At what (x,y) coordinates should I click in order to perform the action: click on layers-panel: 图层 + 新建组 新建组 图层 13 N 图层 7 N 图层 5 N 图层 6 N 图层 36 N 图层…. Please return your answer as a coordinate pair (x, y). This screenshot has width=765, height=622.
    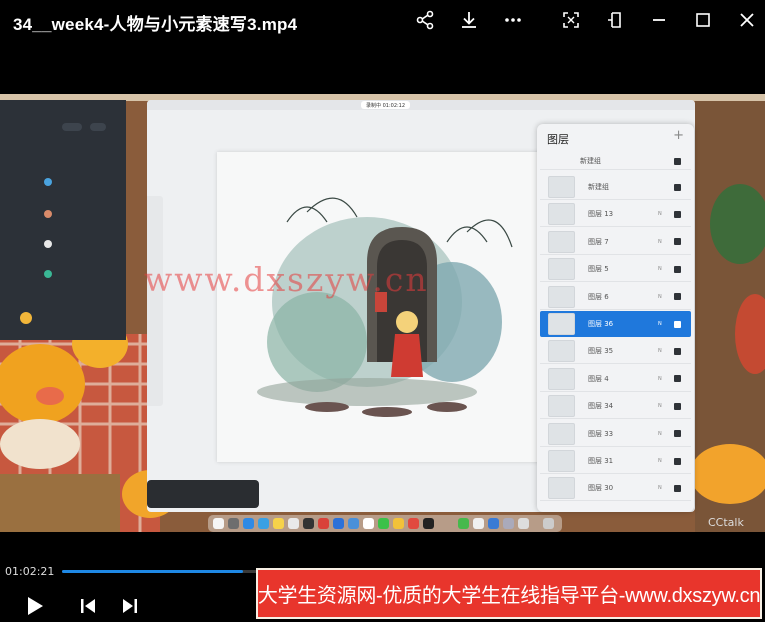
    Looking at the image, I should click on (615, 318).